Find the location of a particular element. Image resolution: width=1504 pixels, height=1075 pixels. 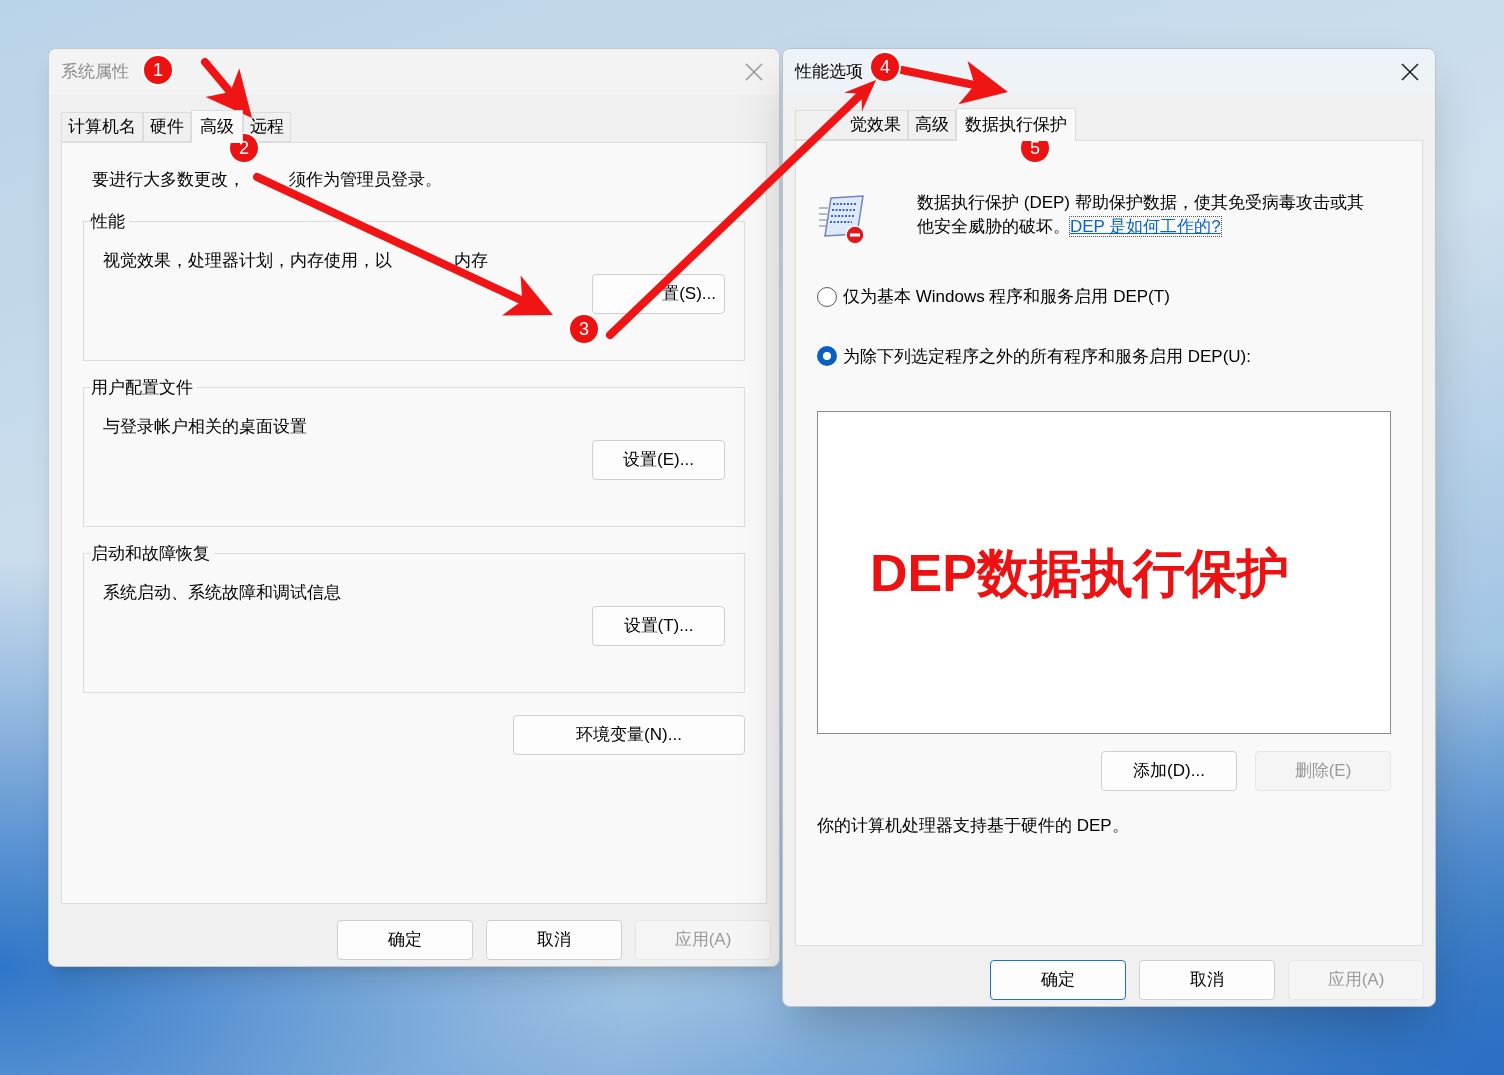

tab: 觉效果 is located at coordinates (851, 125).